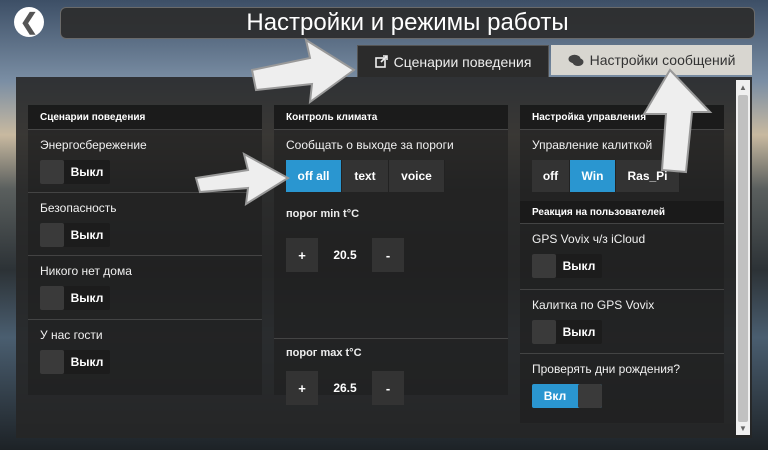 The height and width of the screenshot is (450, 768). What do you see at coordinates (78, 208) in the screenshot?
I see `scenario-label: Безопасность` at bounding box center [78, 208].